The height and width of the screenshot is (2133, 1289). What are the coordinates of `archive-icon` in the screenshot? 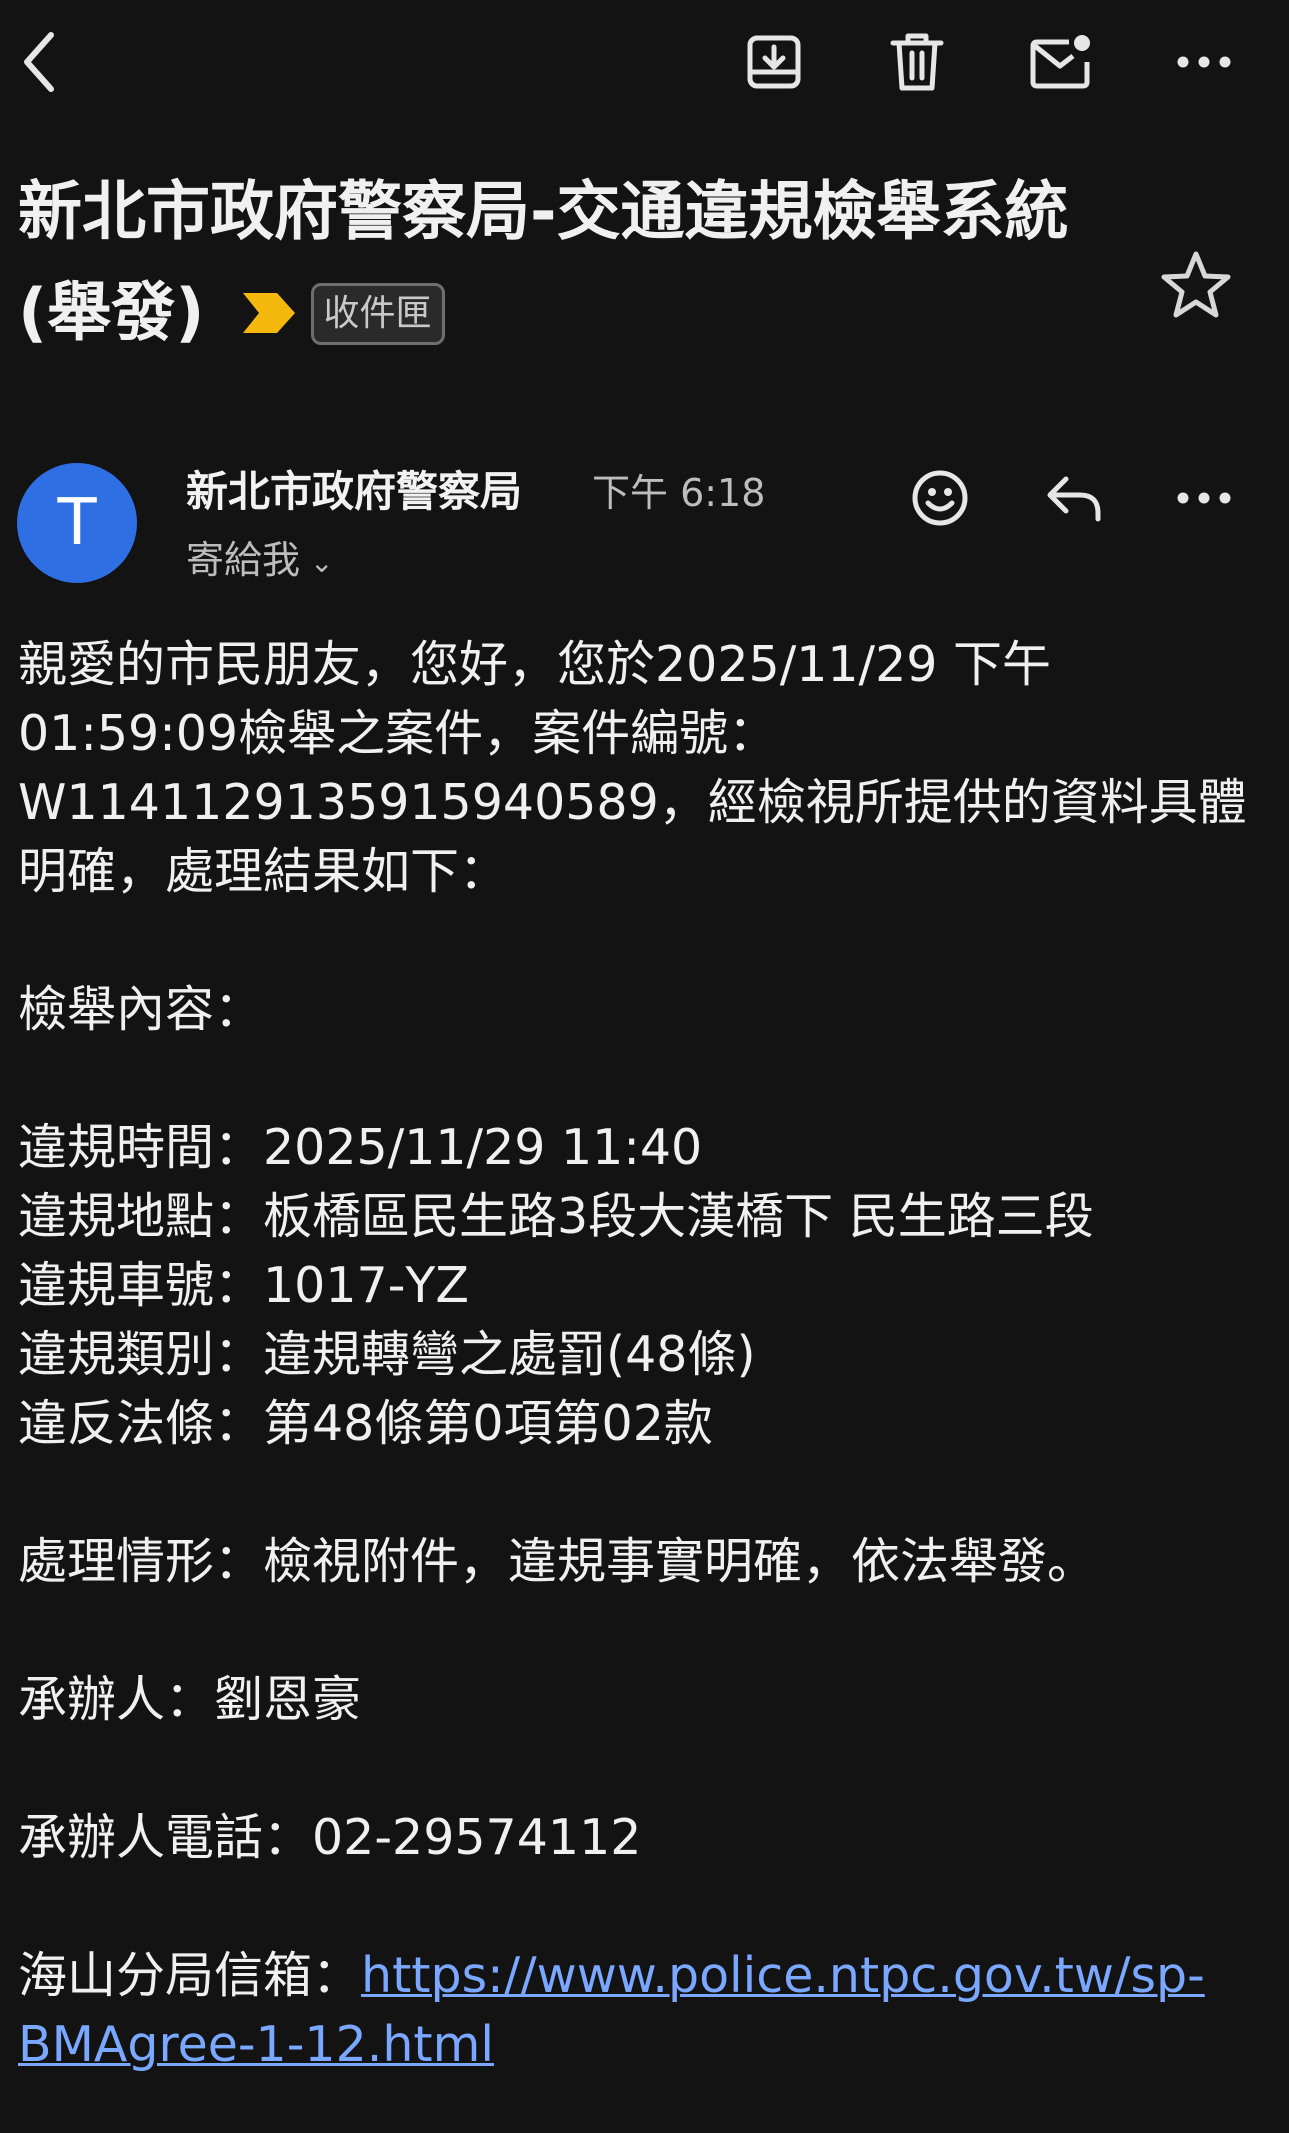 It's located at (774, 62).